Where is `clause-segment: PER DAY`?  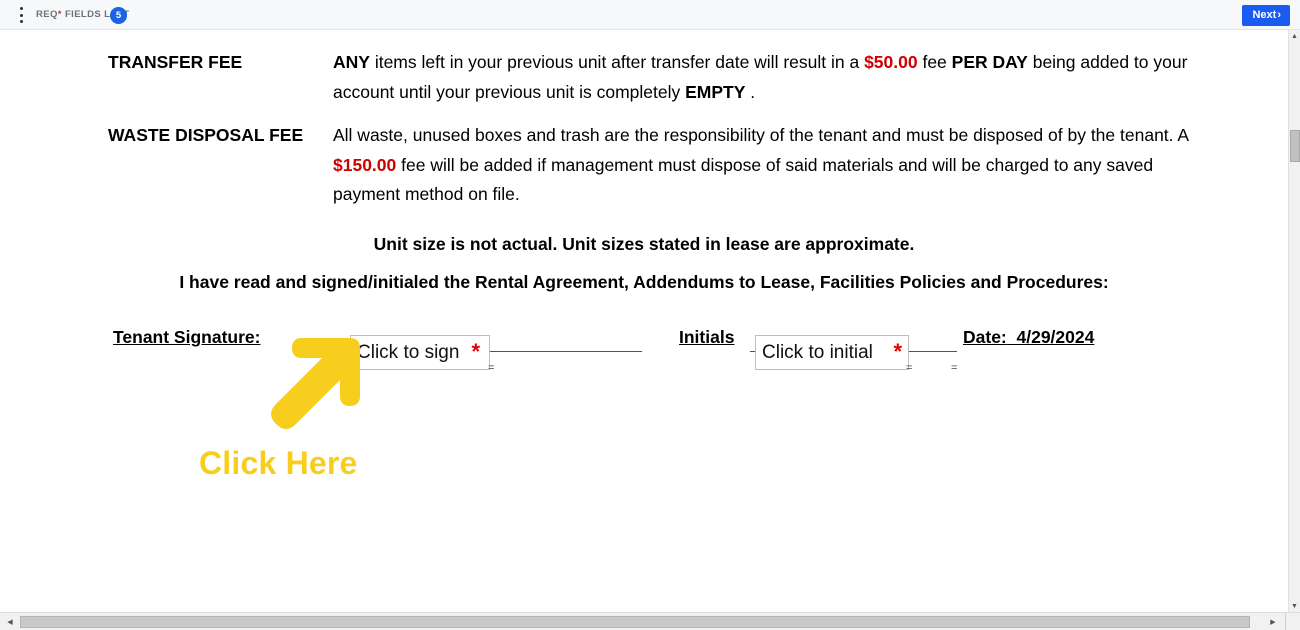
clause-segment: PER DAY is located at coordinates (989, 62).